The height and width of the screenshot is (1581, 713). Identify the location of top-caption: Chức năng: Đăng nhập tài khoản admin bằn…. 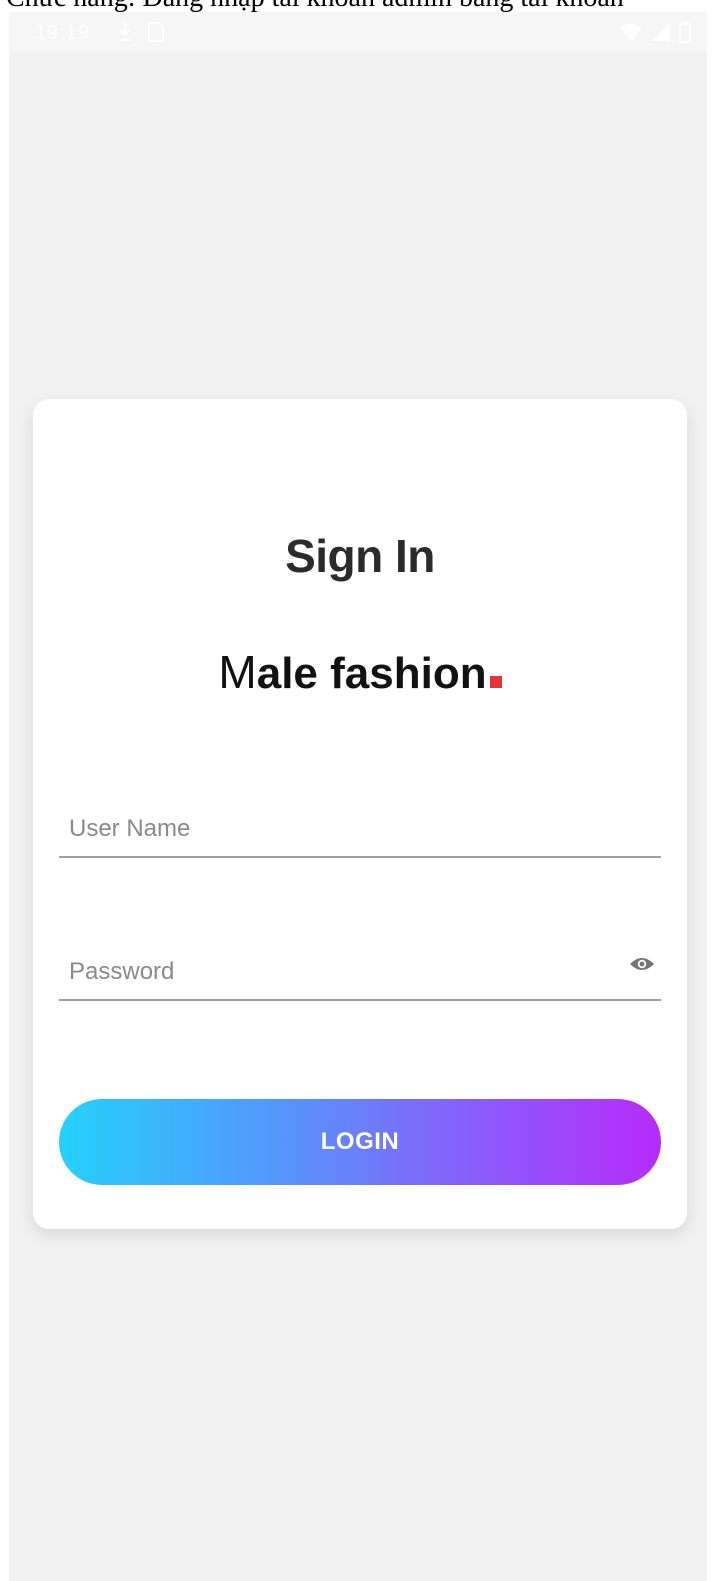
(356, 6).